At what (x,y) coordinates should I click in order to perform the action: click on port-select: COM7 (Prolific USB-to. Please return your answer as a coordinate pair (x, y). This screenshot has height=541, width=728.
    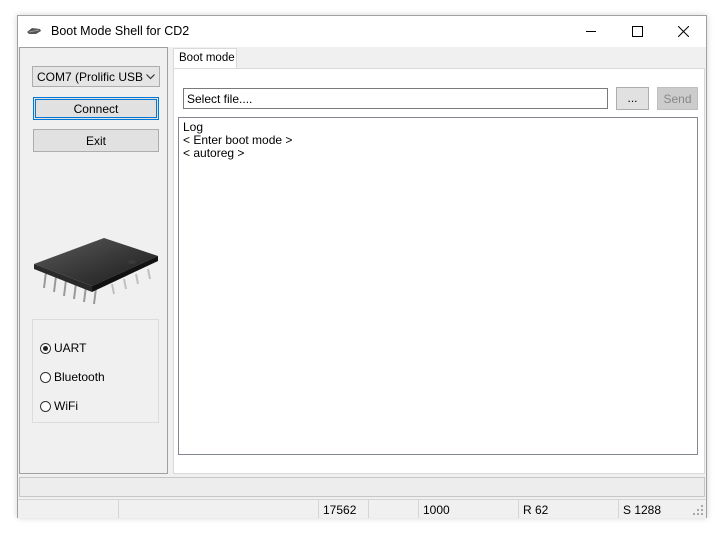
    Looking at the image, I should click on (96, 76).